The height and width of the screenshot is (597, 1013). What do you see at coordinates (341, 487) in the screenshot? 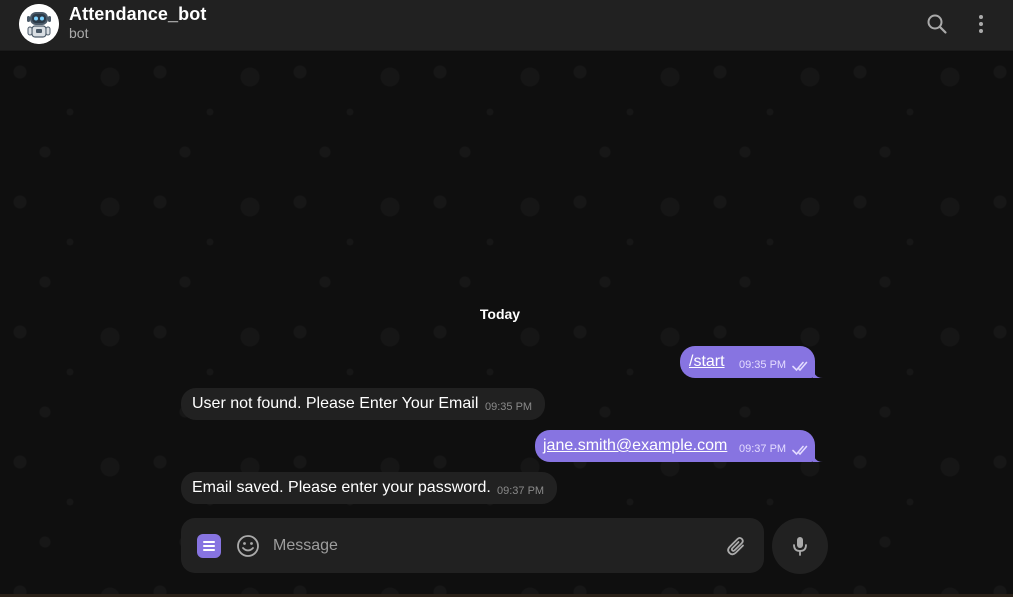
I see `message-text: Email saved. Please enter your password.` at bounding box center [341, 487].